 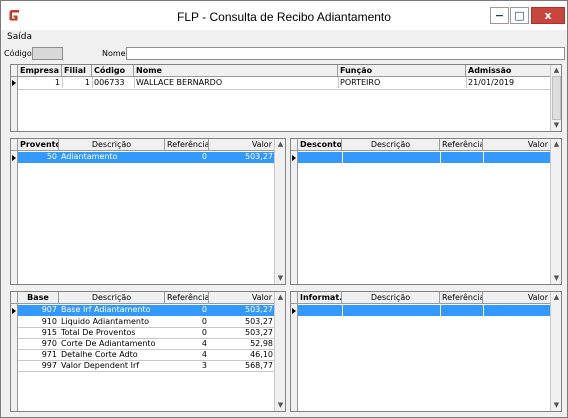 What do you see at coordinates (77, 71) in the screenshot?
I see `col-filial: Filial` at bounding box center [77, 71].